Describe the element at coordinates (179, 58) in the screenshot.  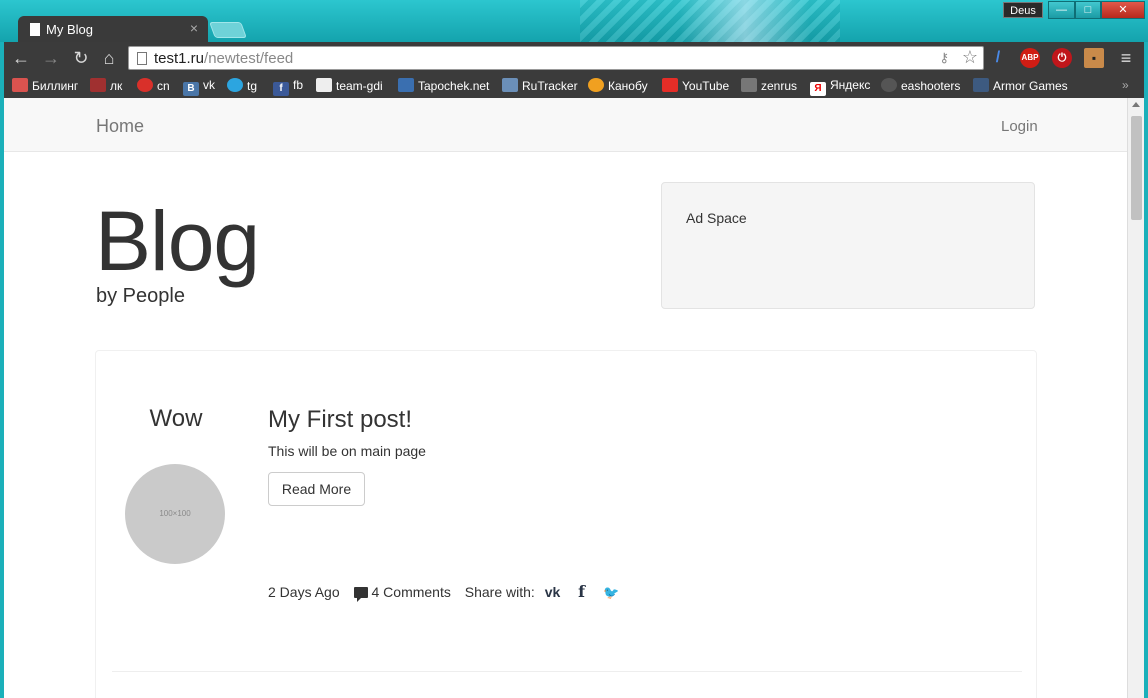
I see `url-host: test1.ru` at that location.